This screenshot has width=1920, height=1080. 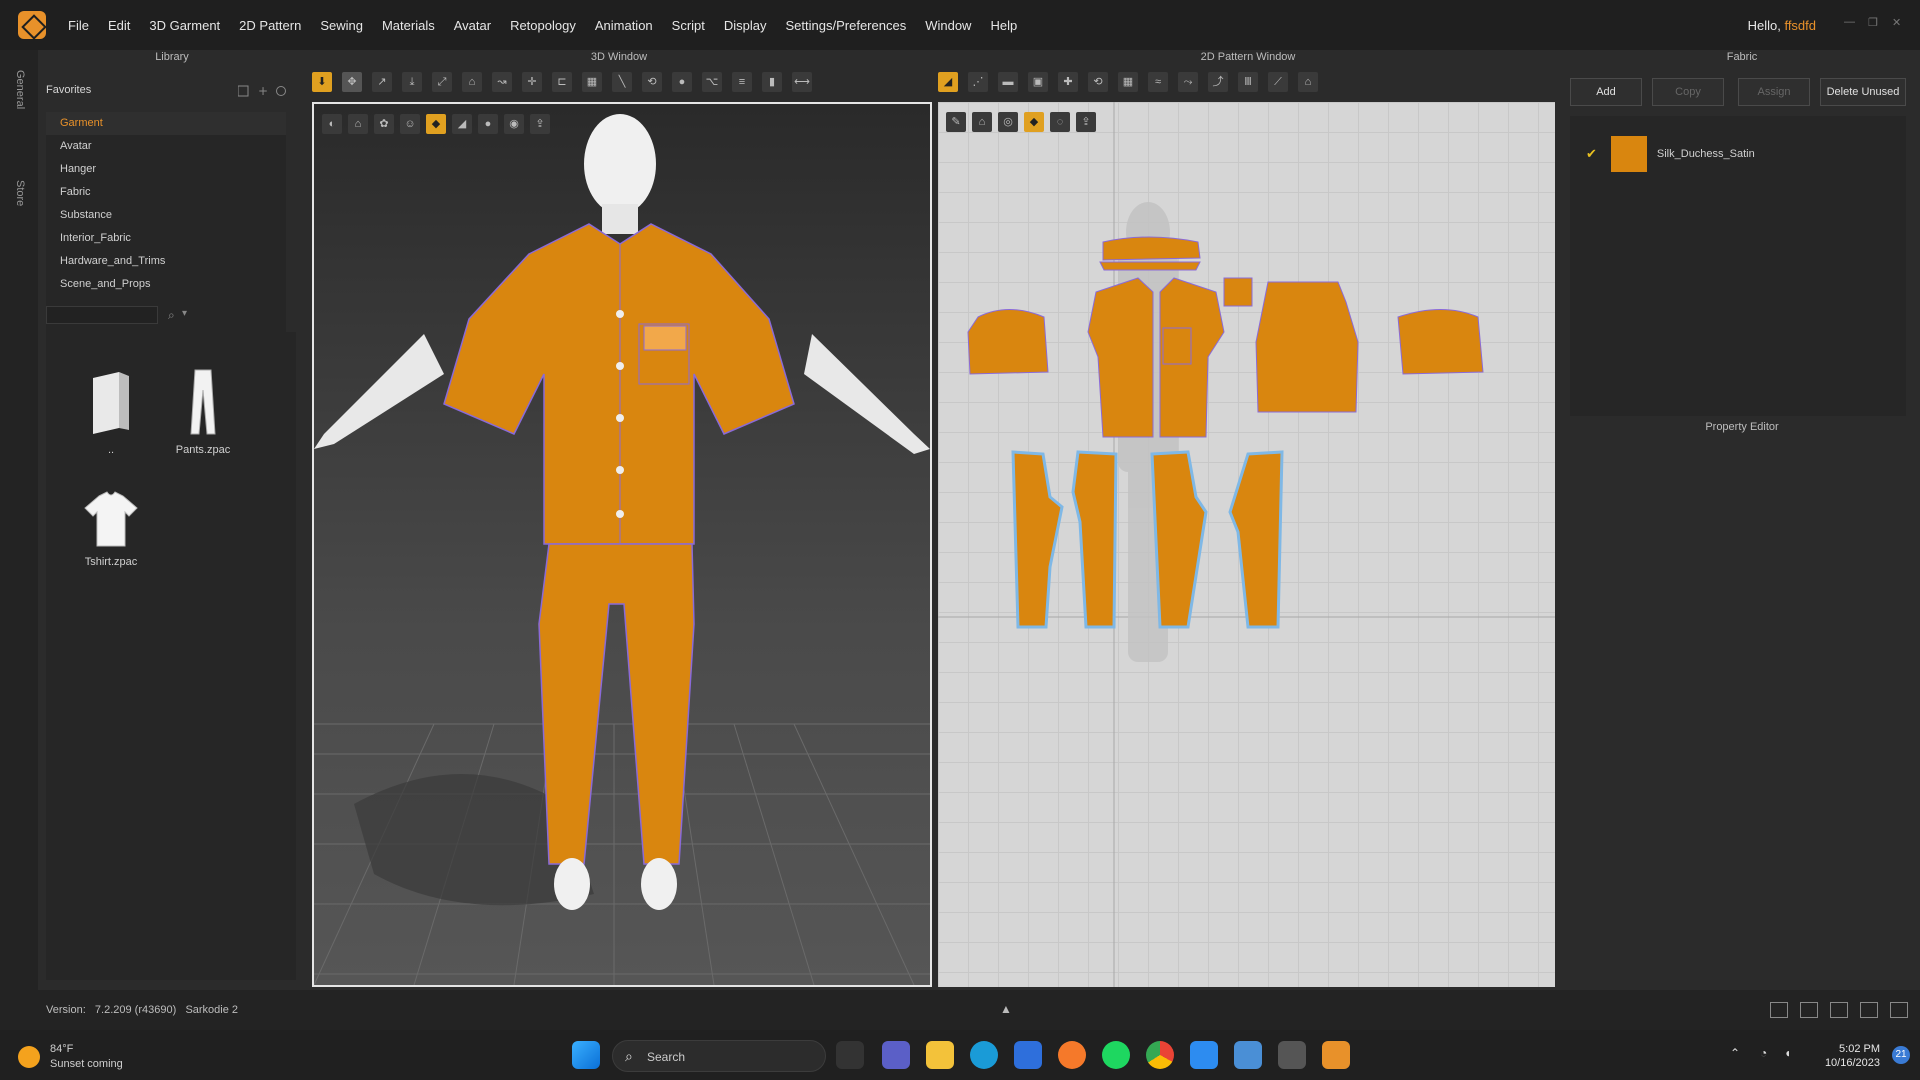 I want to click on segment-sew-icon: ⤳, so click(x=1188, y=82).